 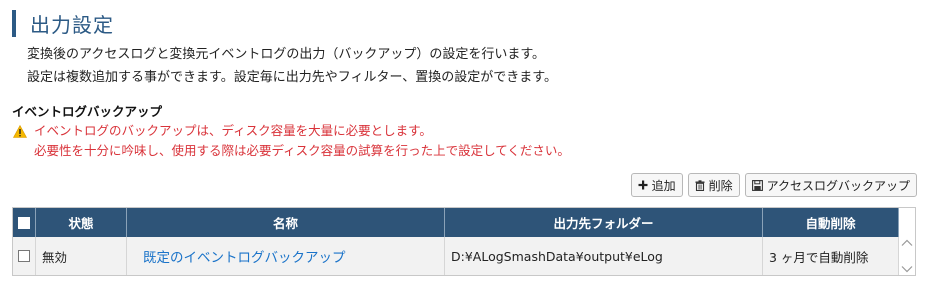 I want to click on row-name-cell: 既定のイベントログバックアップ, so click(x=286, y=256).